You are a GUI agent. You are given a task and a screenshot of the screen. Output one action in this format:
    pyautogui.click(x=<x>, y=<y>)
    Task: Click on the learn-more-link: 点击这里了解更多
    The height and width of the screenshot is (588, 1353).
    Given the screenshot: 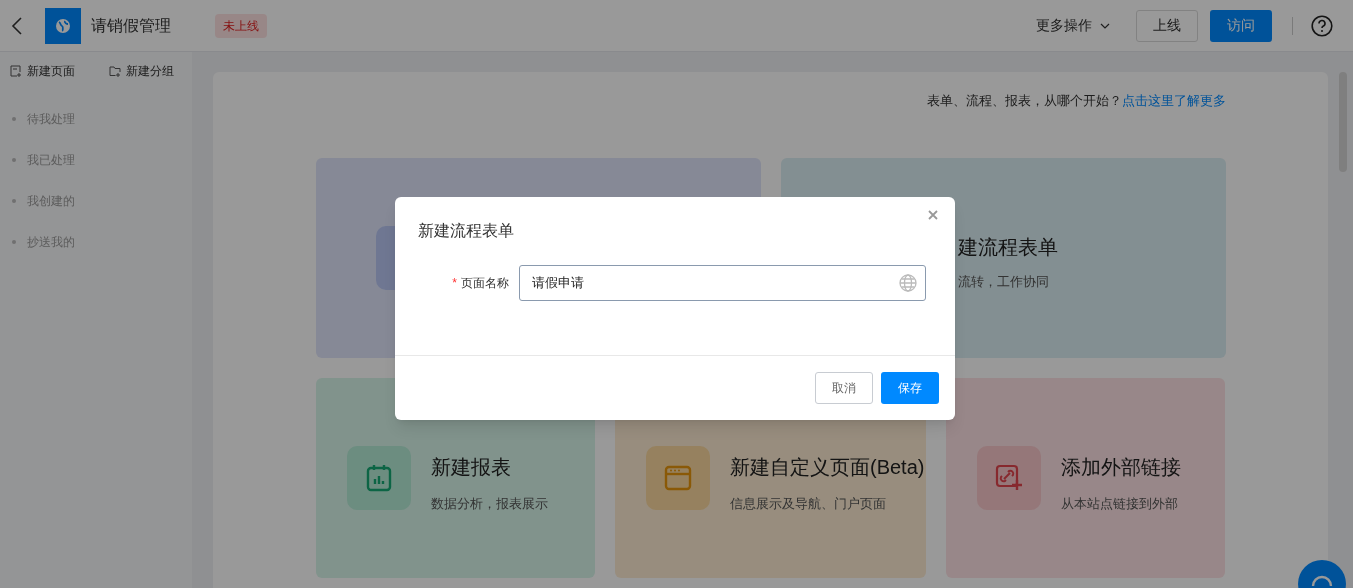 What is the action you would take?
    pyautogui.click(x=1174, y=101)
    